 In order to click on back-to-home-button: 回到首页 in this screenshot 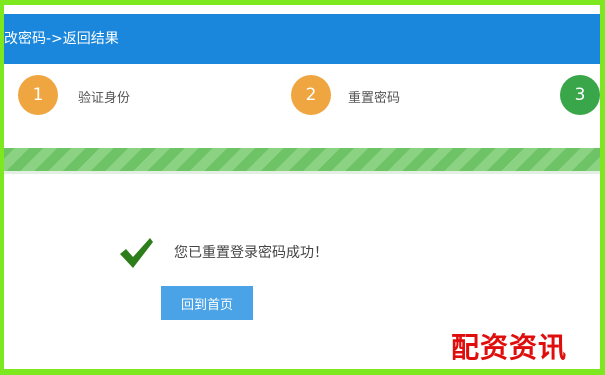, I will do `click(207, 303)`.